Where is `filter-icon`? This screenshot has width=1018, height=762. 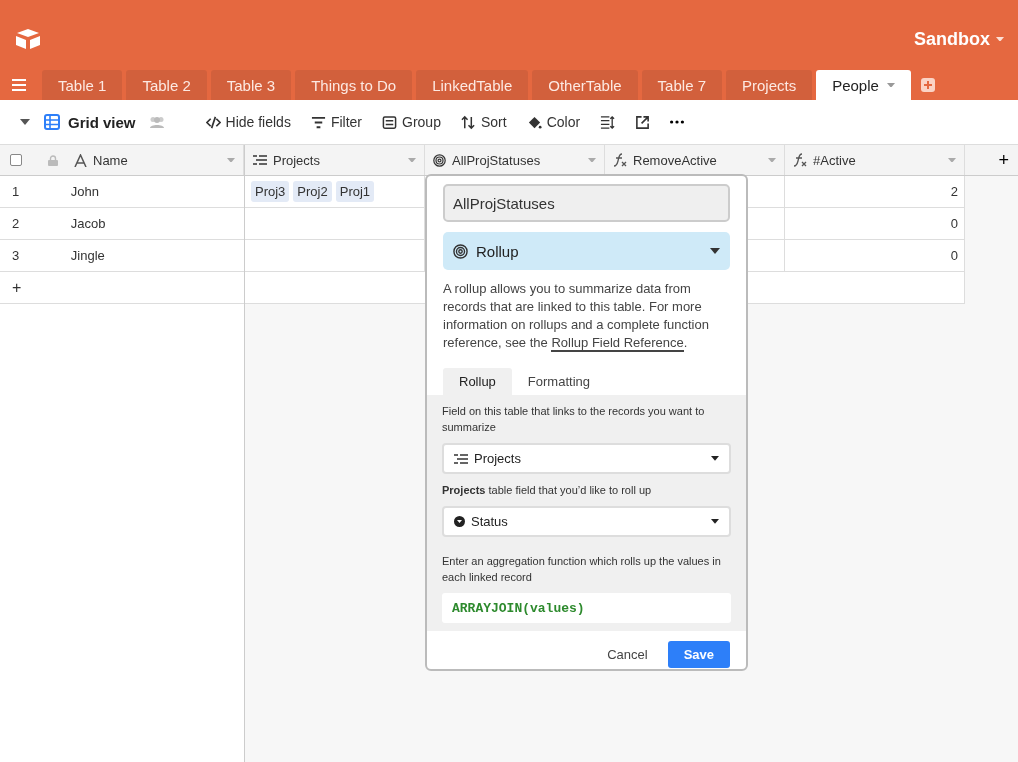 filter-icon is located at coordinates (318, 122).